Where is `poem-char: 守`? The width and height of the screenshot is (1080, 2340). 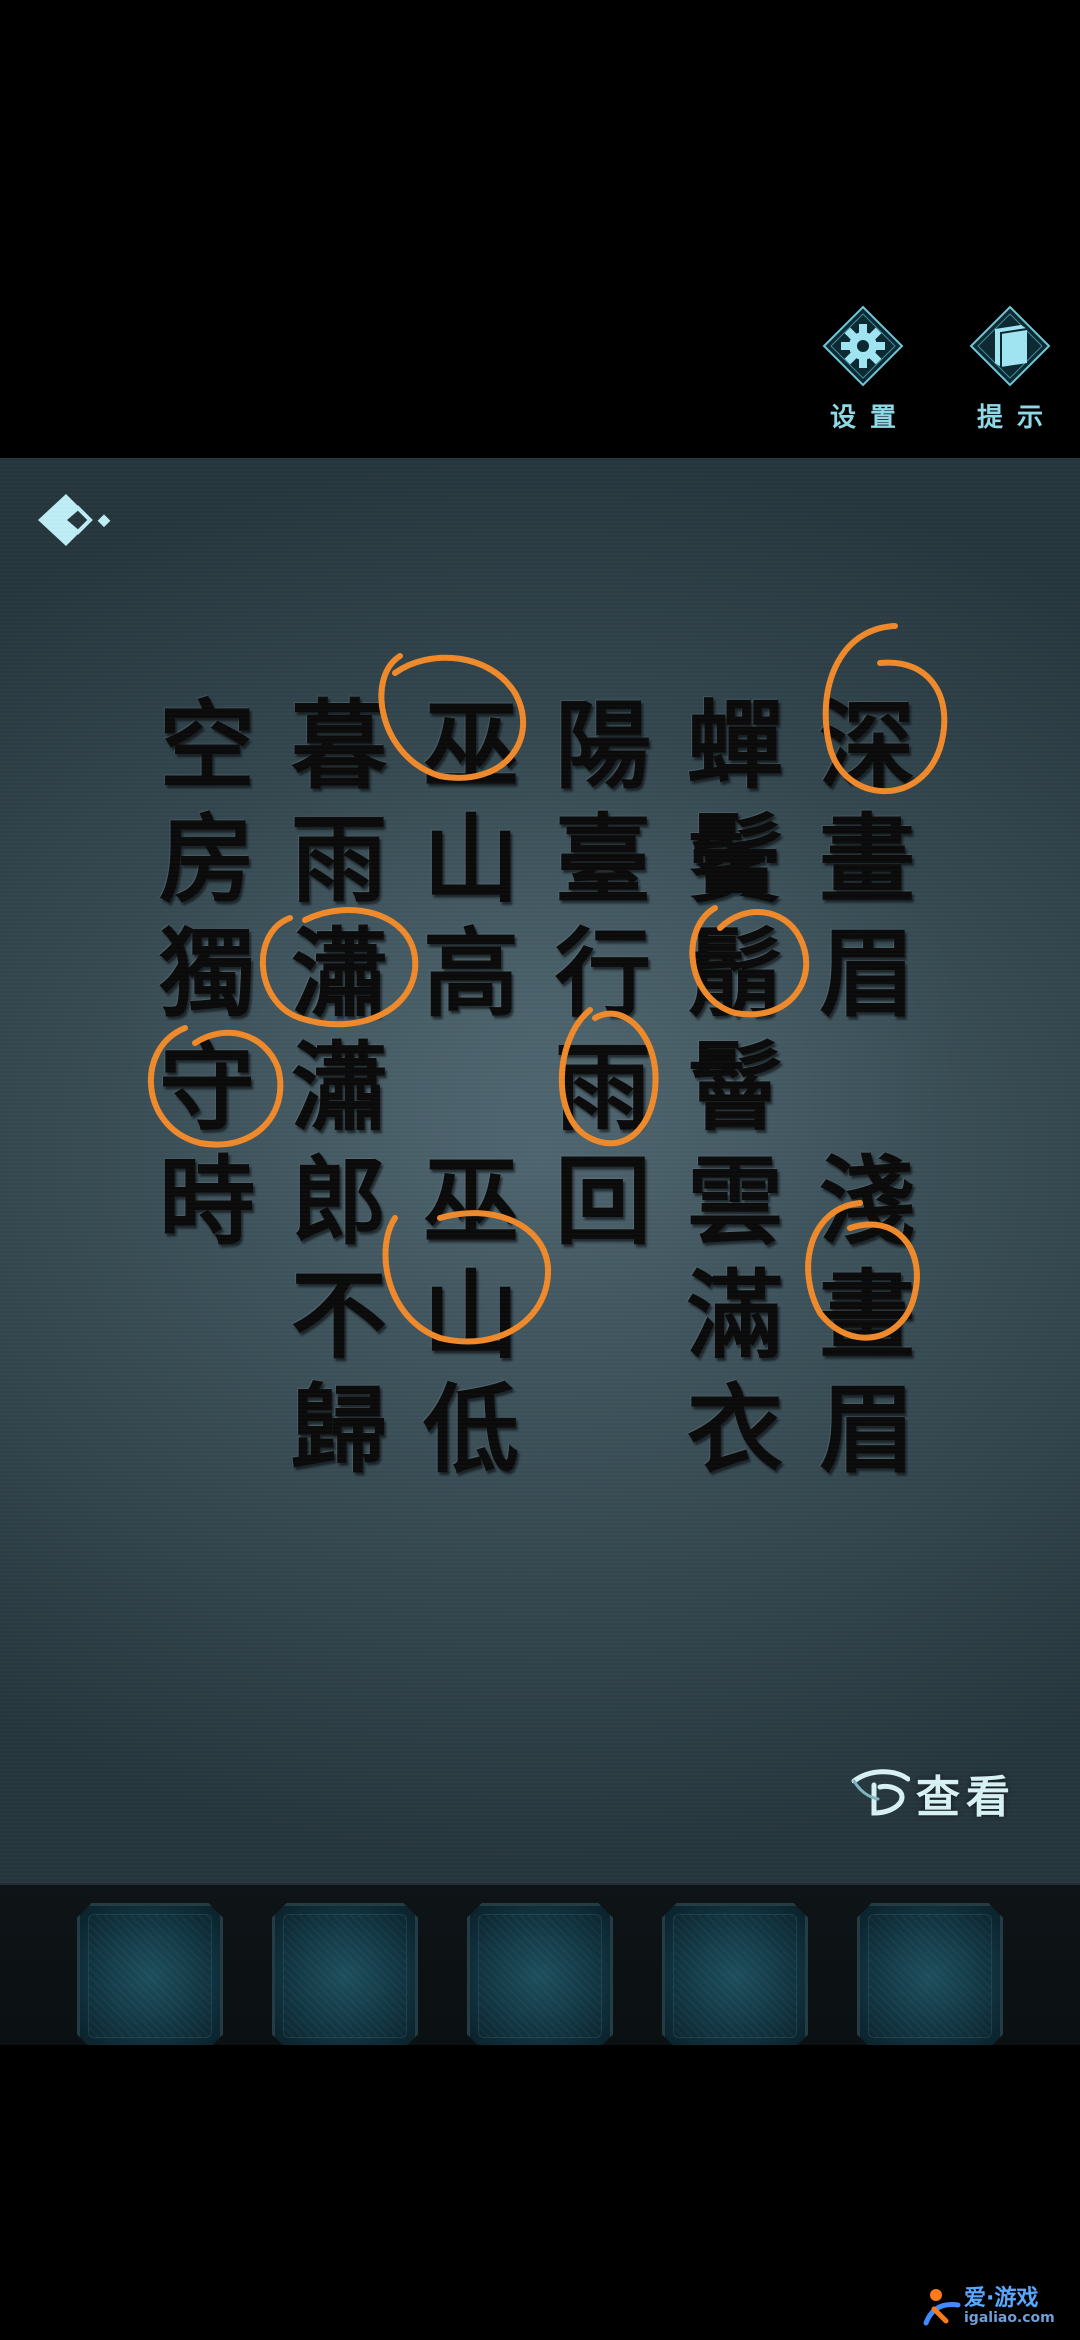 poem-char: 守 is located at coordinates (207, 1087).